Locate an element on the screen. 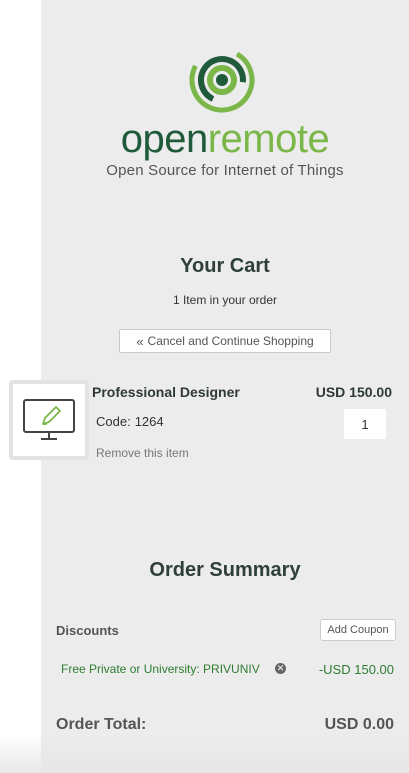 The width and height of the screenshot is (409, 773). double-chevron-left-icon: « is located at coordinates (140, 341).